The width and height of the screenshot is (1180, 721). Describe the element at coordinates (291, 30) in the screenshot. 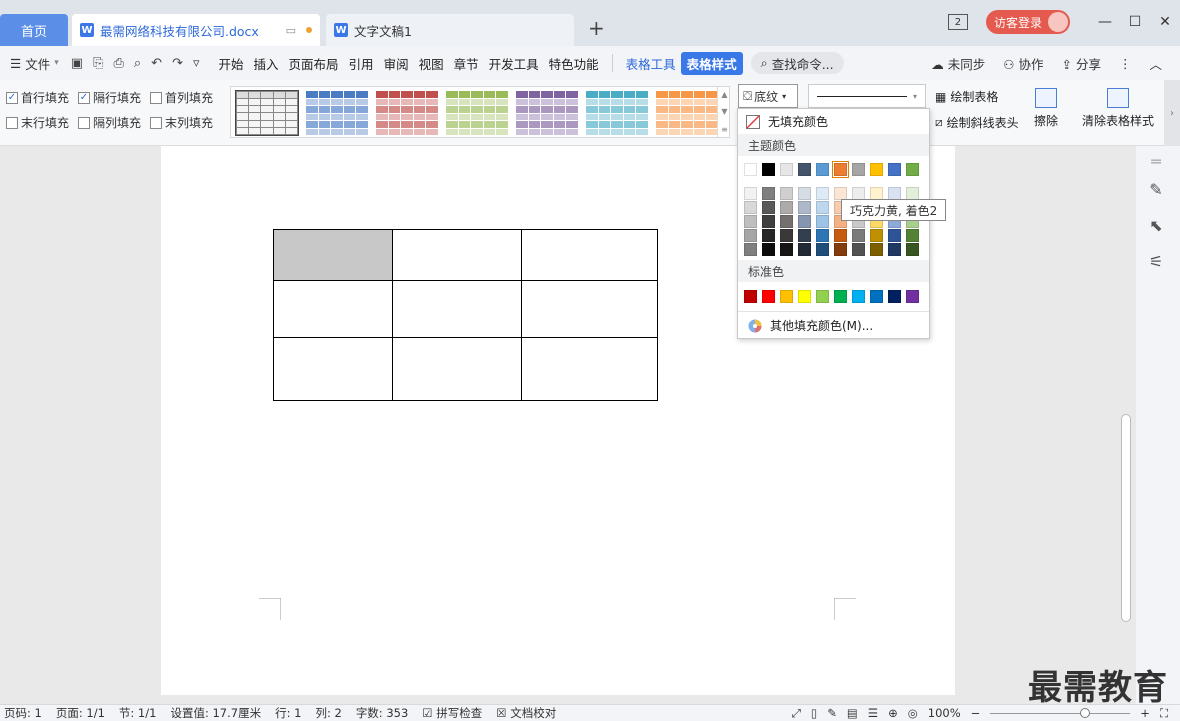

I see `monitor-icon: ▭` at that location.